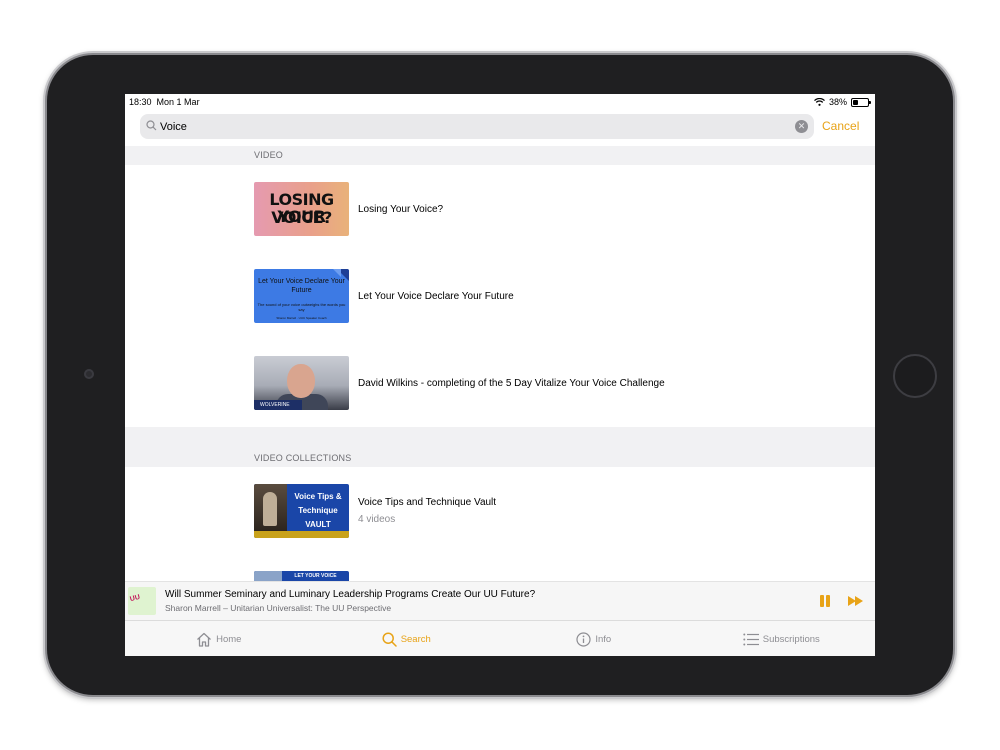 This screenshot has width=1000, height=750. What do you see at coordinates (500, 102) in the screenshot?
I see `status-bar: 18:30 Mon 1 Mar 38%` at bounding box center [500, 102].